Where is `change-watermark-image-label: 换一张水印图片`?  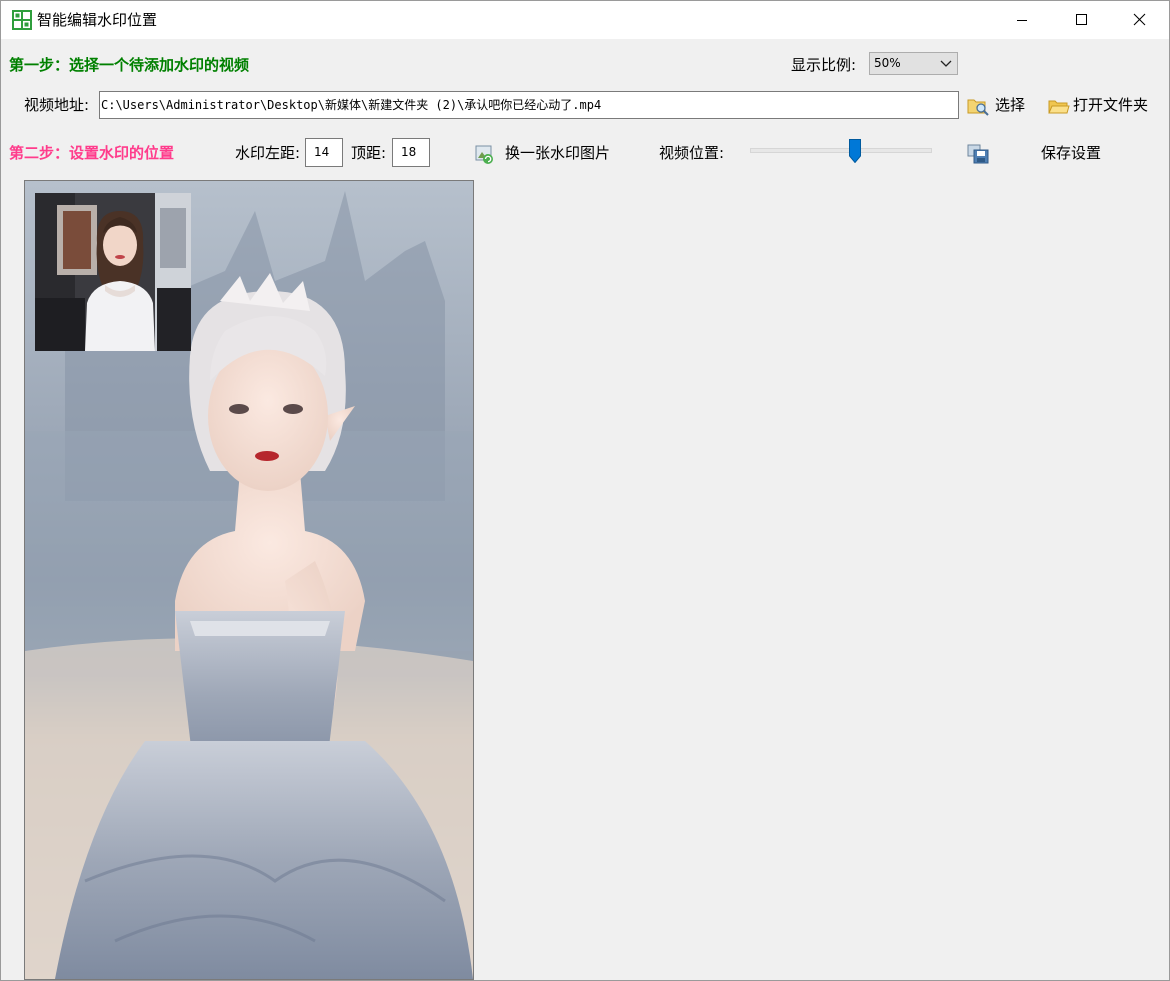 change-watermark-image-label: 换一张水印图片 is located at coordinates (558, 153).